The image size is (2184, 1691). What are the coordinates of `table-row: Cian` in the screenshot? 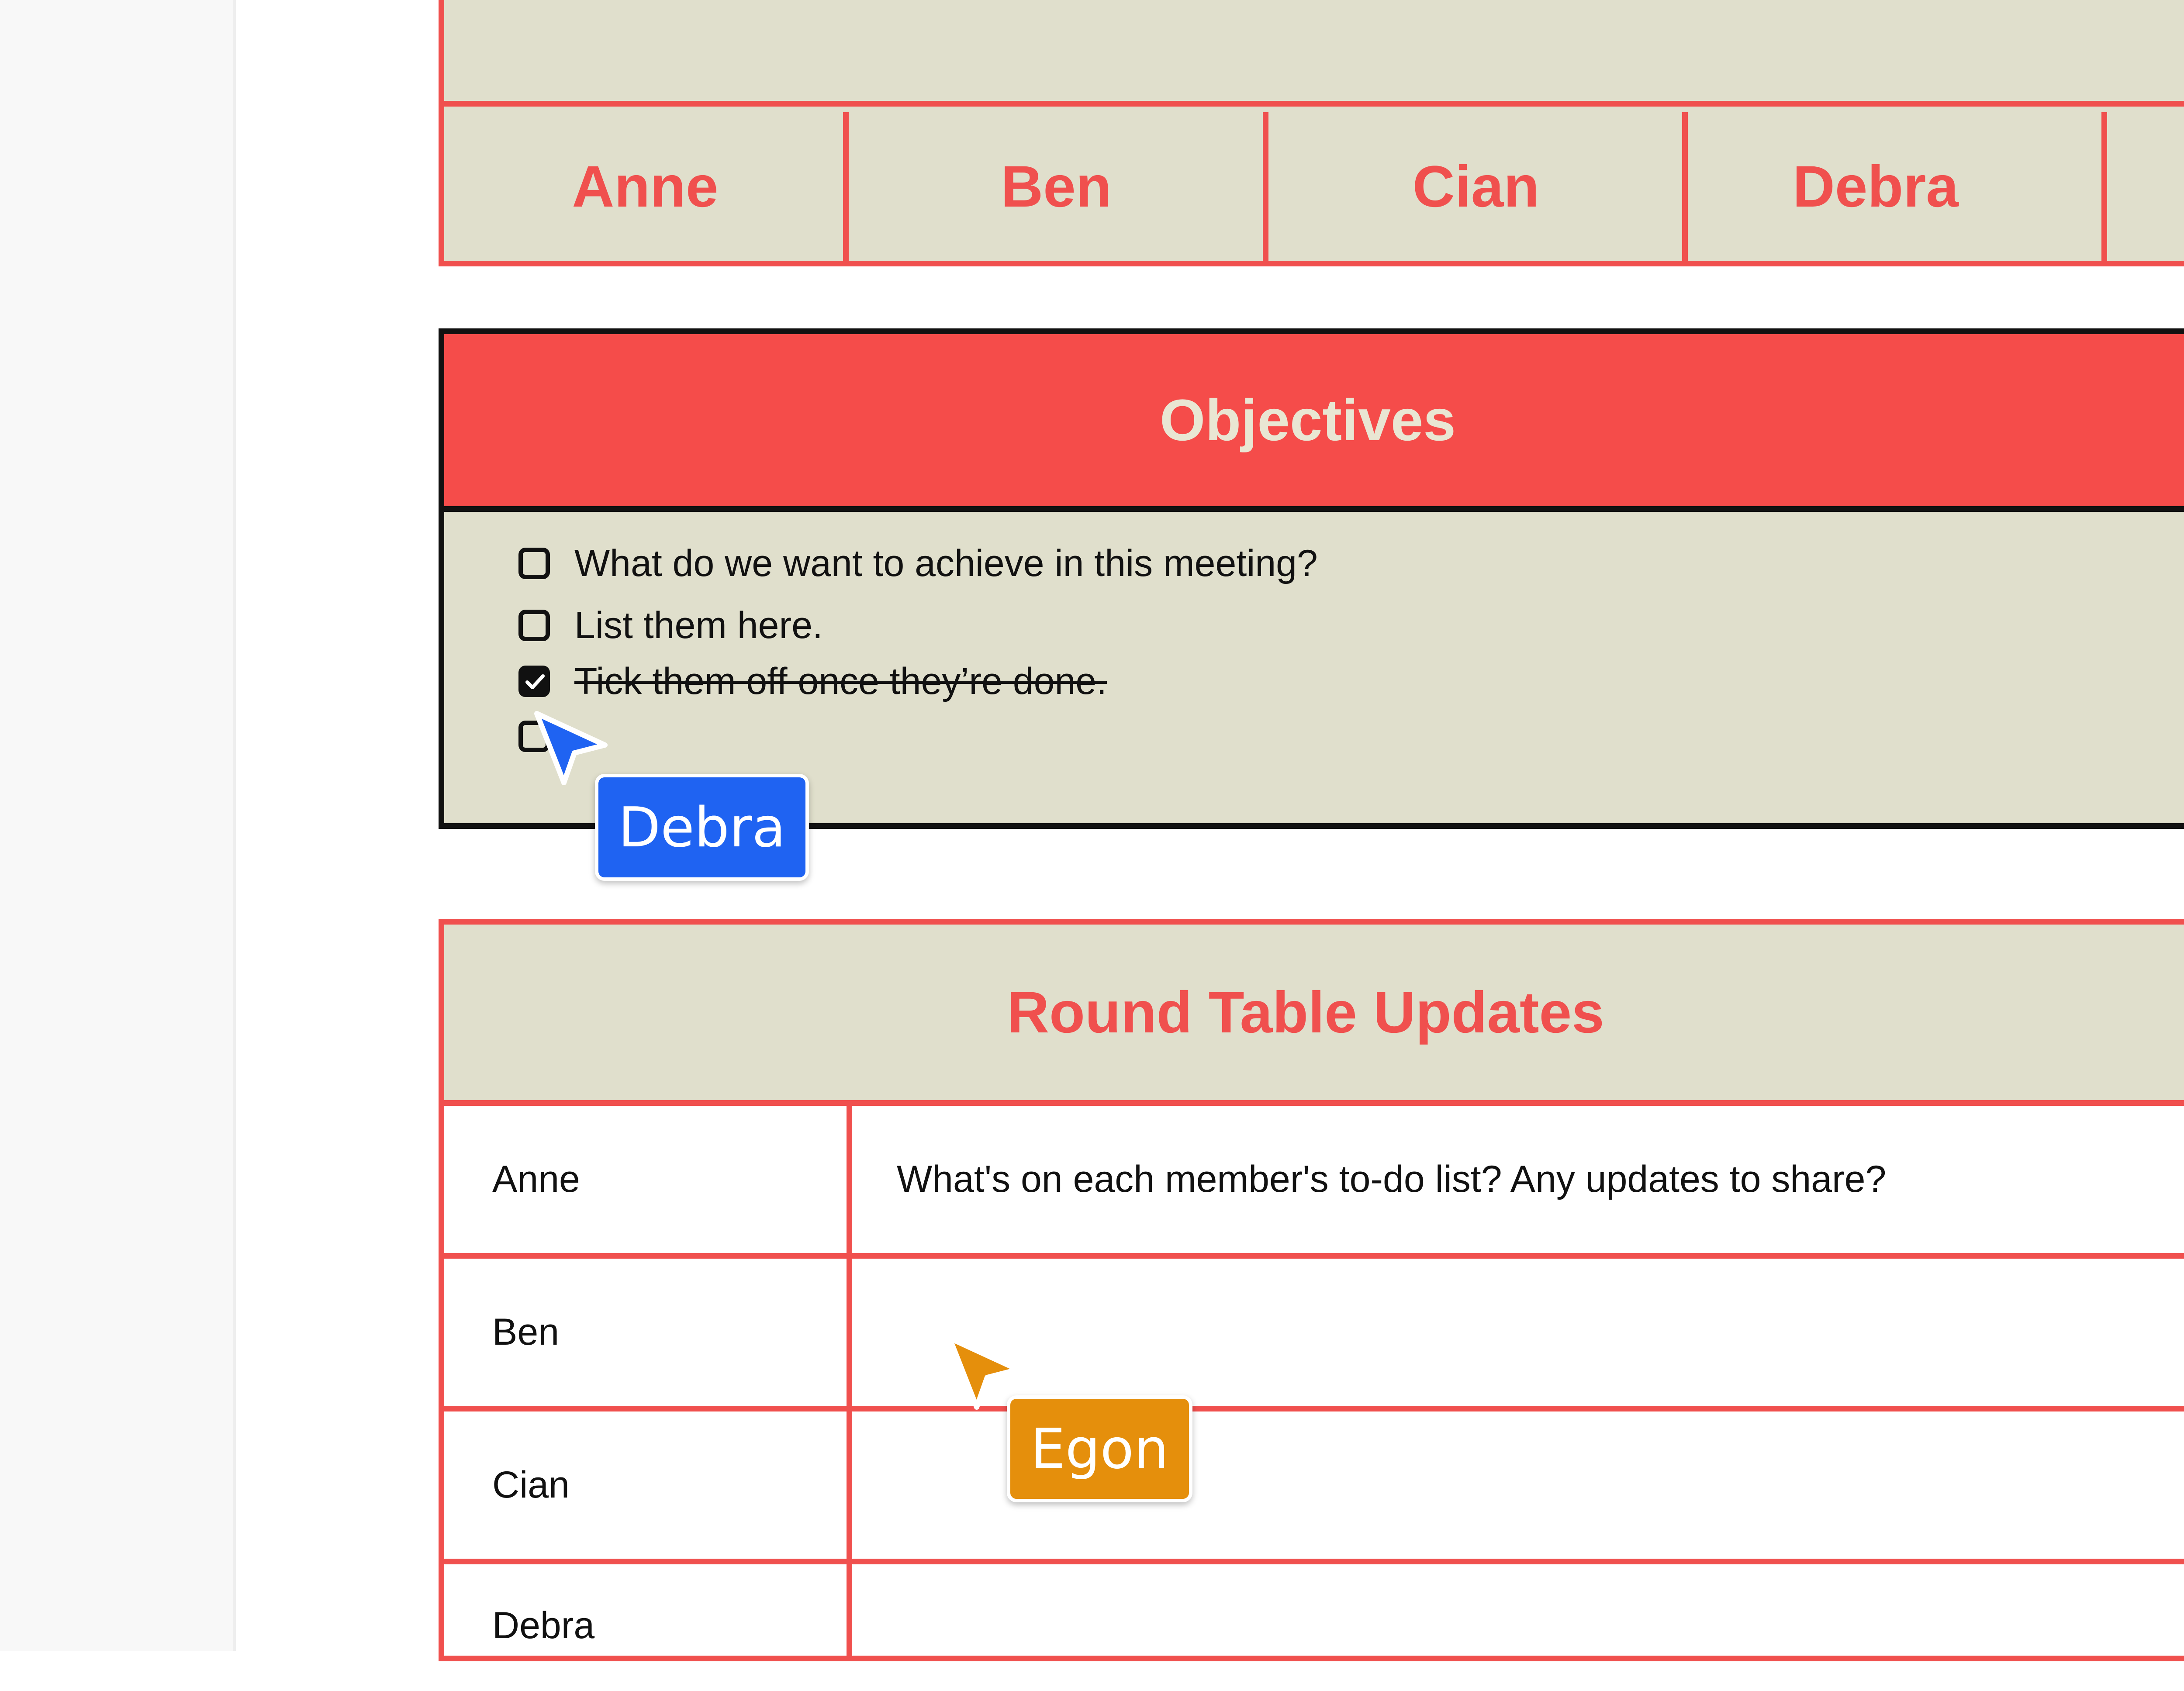 It's located at (1314, 1487).